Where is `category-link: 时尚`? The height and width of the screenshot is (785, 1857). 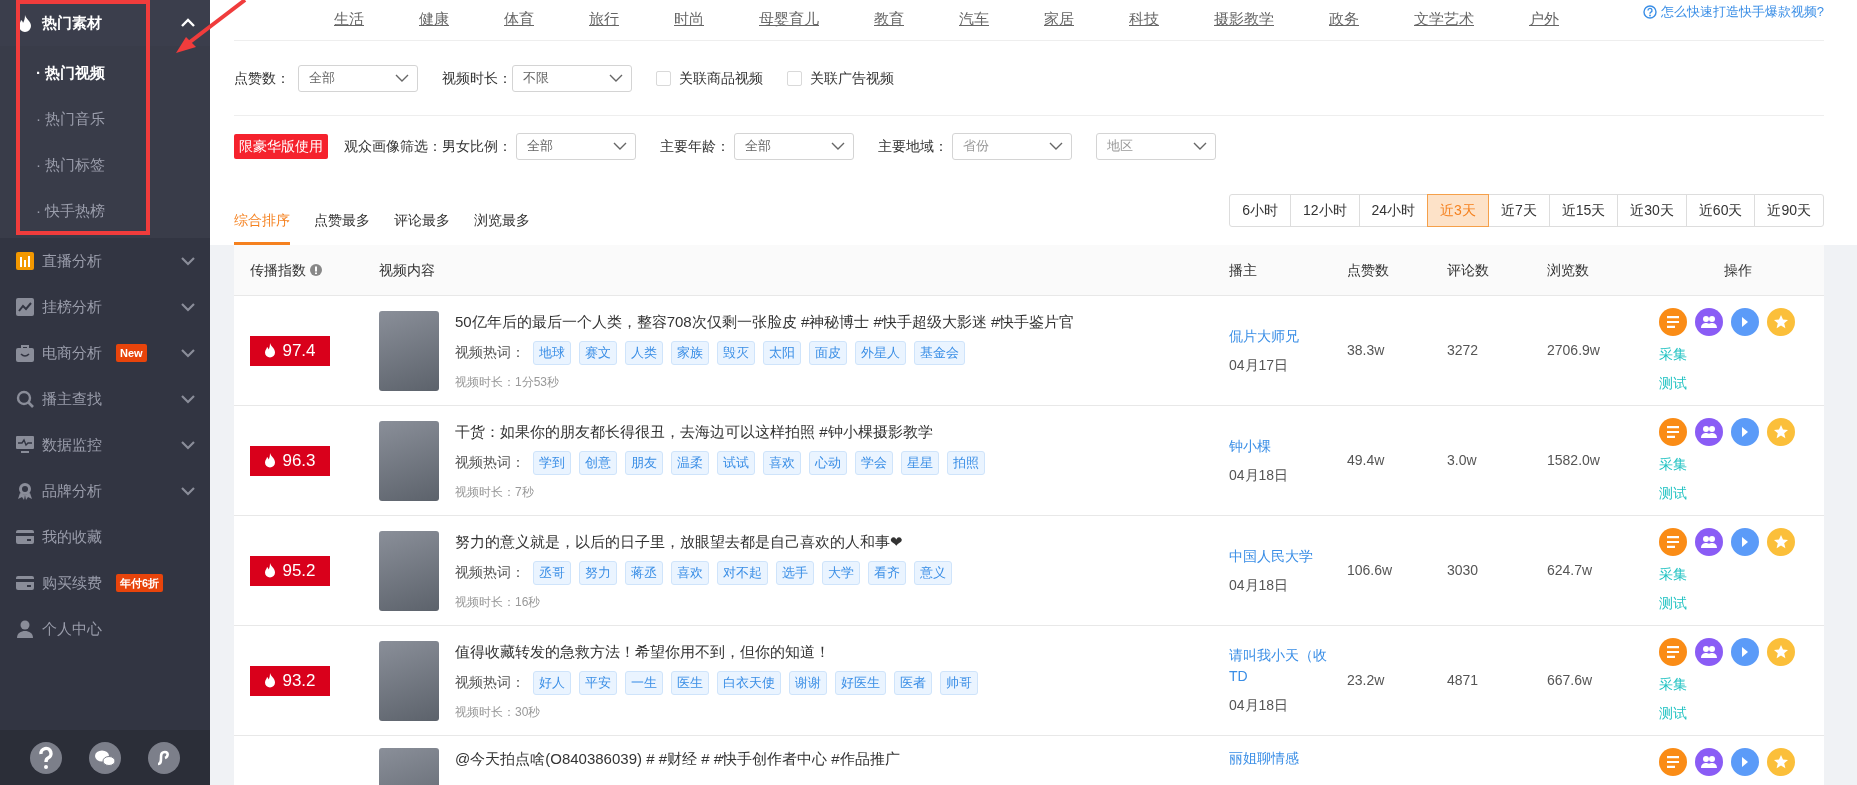 category-link: 时尚 is located at coordinates (689, 24).